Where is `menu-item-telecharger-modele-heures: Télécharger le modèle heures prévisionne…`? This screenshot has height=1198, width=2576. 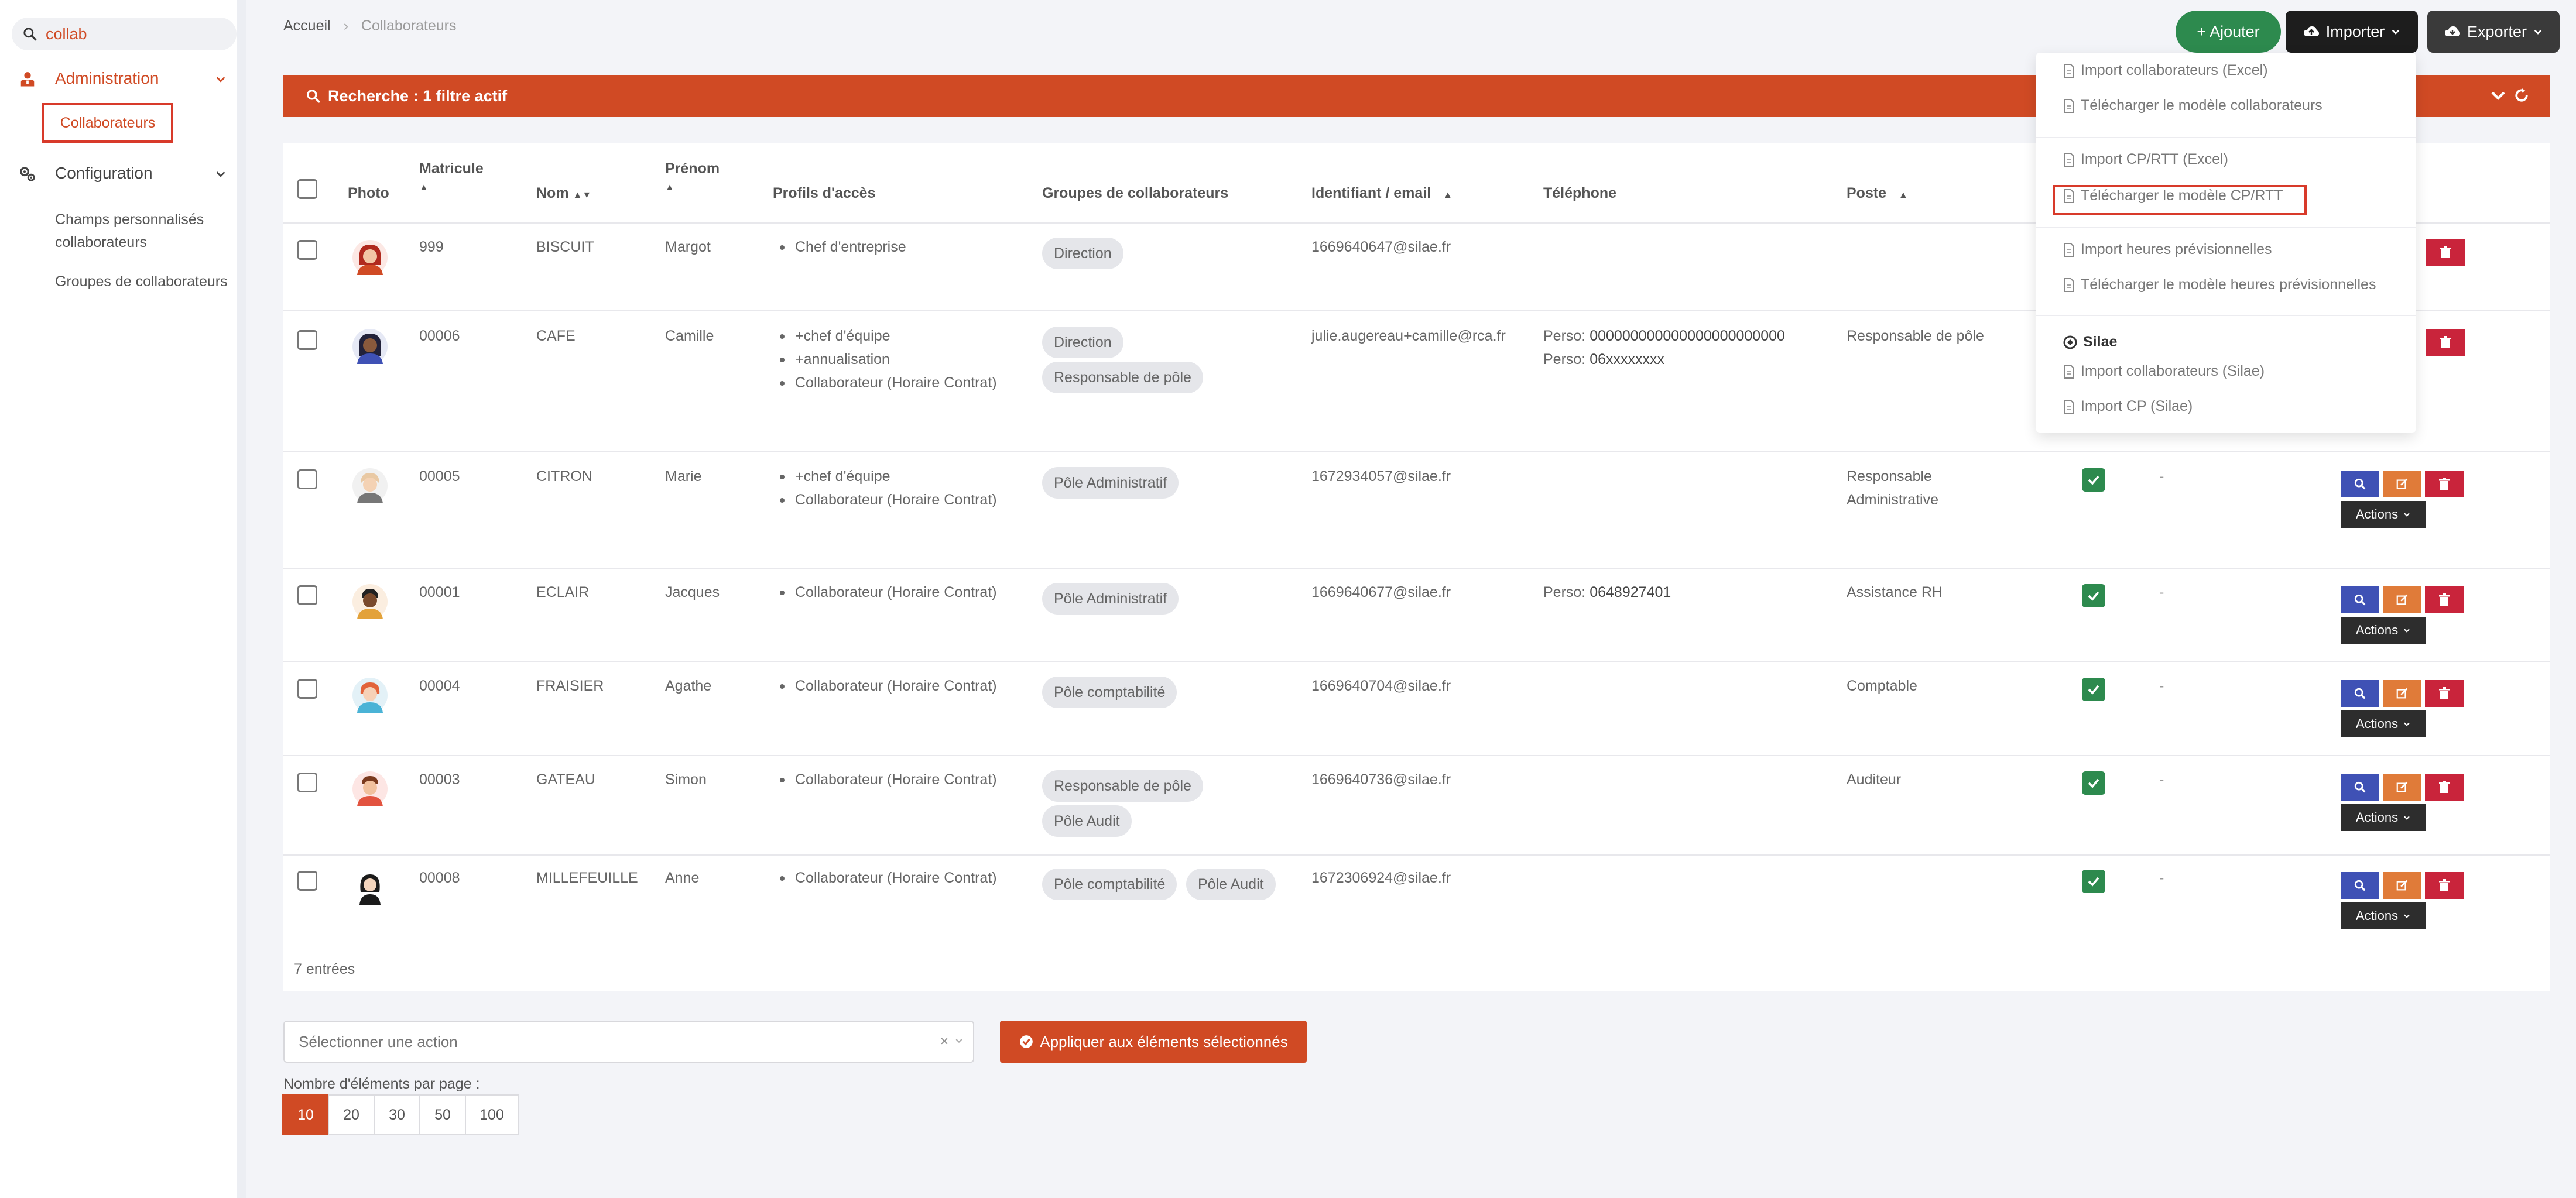 menu-item-telecharger-modele-heures: Télécharger le modèle heures prévisionne… is located at coordinates (2219, 284).